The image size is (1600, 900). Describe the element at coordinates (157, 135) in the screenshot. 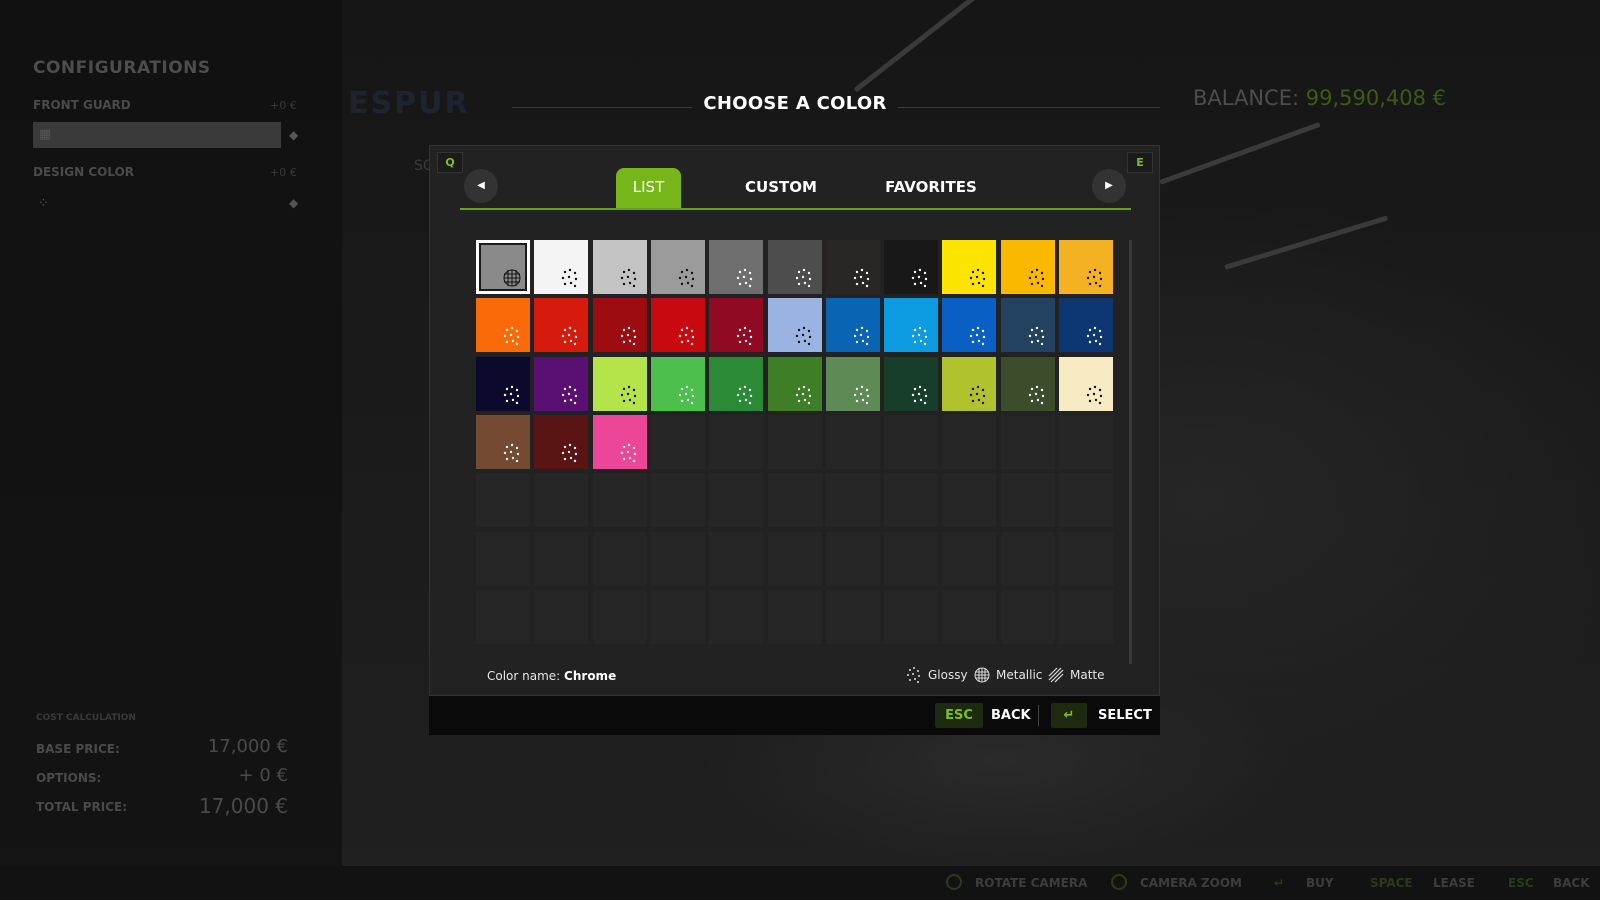

I see `front-guard-option: ▦` at that location.